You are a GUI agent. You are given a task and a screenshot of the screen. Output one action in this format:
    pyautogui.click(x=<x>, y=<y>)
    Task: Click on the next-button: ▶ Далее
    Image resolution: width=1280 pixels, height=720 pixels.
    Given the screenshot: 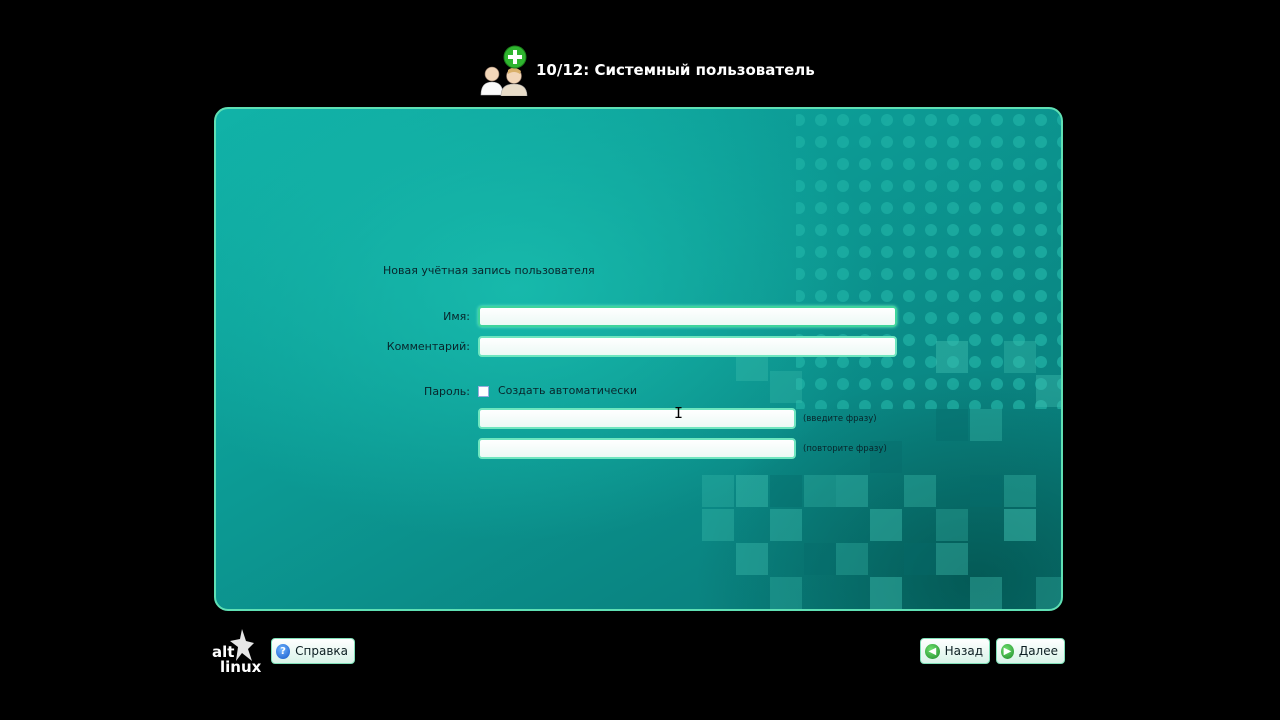 What is the action you would take?
    pyautogui.click(x=1030, y=651)
    